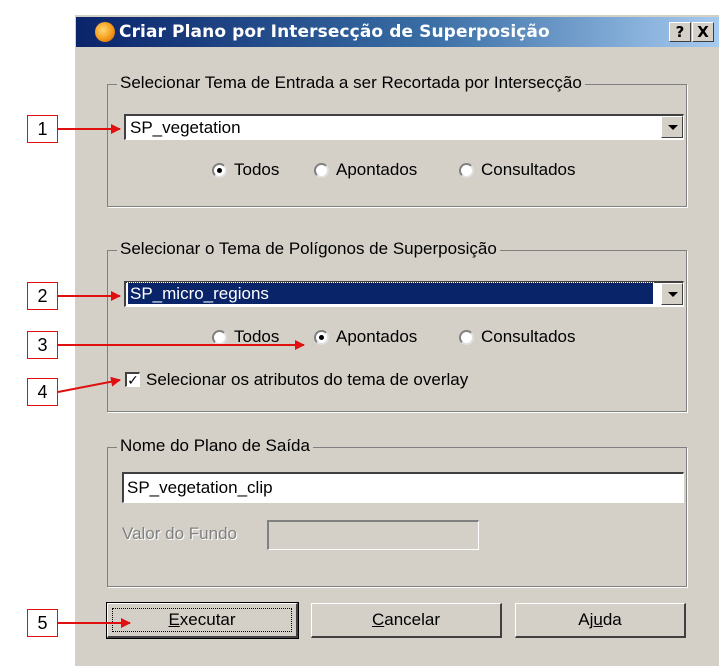 The image size is (719, 666). Describe the element at coordinates (42, 129) in the screenshot. I see `callout-1: 1` at that location.